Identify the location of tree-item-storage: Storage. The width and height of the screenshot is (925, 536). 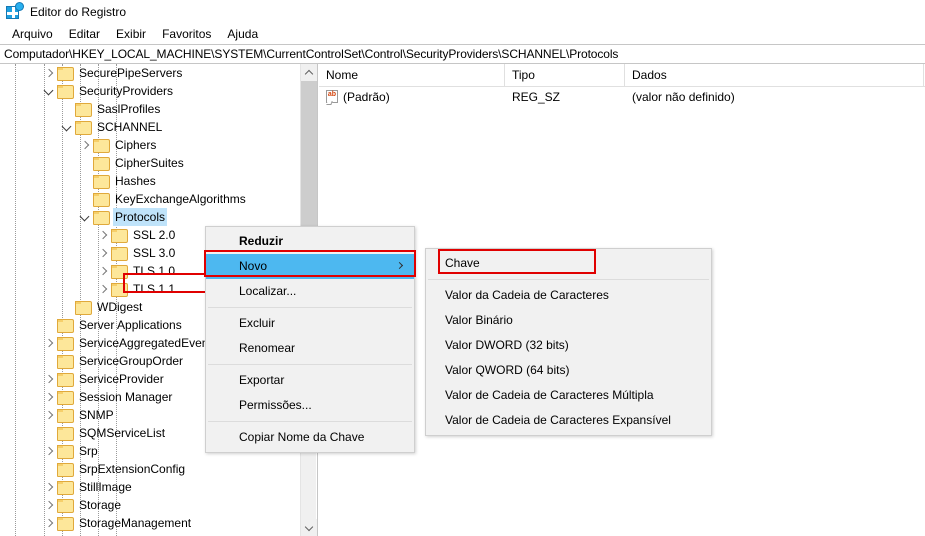
(150, 505).